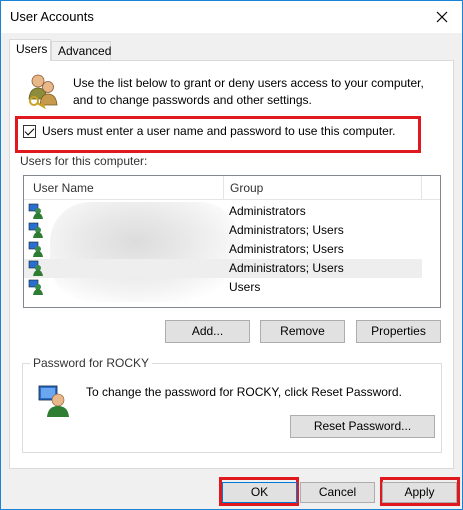 The height and width of the screenshot is (510, 463). I want to click on group-cell: Users, so click(245, 287).